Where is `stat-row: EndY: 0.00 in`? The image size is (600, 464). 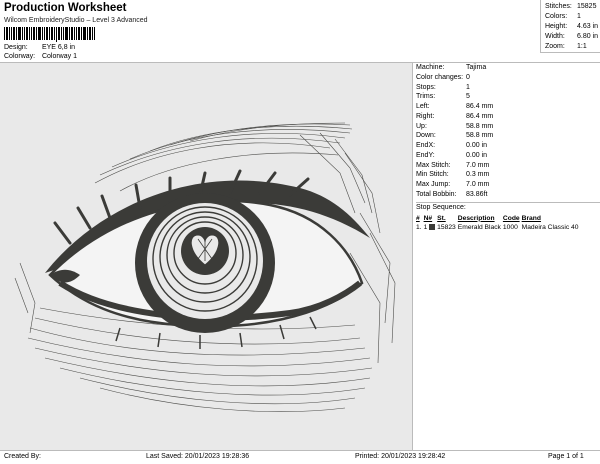 stat-row: EndY: 0.00 in is located at coordinates (452, 155).